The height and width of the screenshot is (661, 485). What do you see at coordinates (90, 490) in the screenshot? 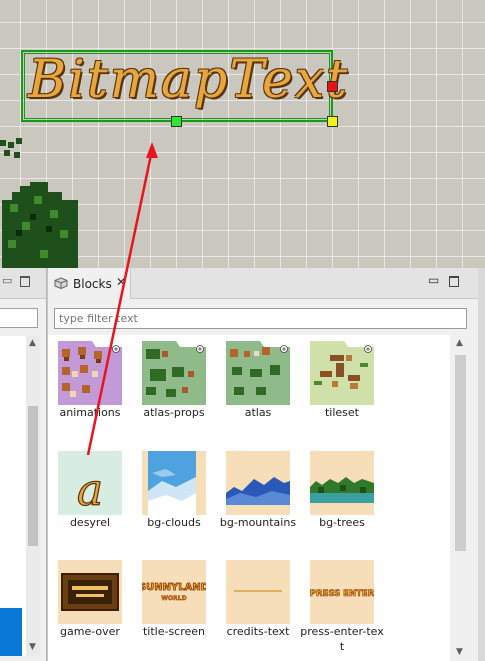
I see `desyrel-glyph: a` at bounding box center [90, 490].